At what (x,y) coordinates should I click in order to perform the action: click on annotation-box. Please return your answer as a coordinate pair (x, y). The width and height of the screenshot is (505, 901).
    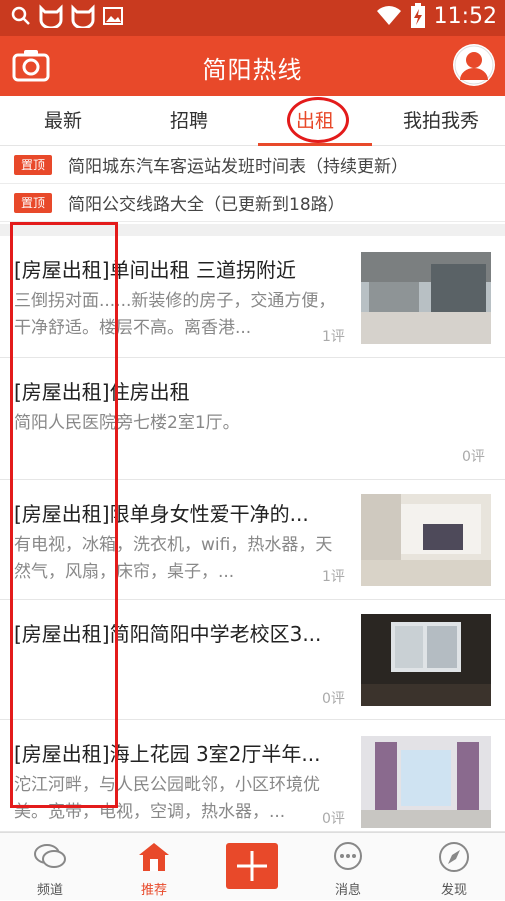
    Looking at the image, I should click on (64, 515).